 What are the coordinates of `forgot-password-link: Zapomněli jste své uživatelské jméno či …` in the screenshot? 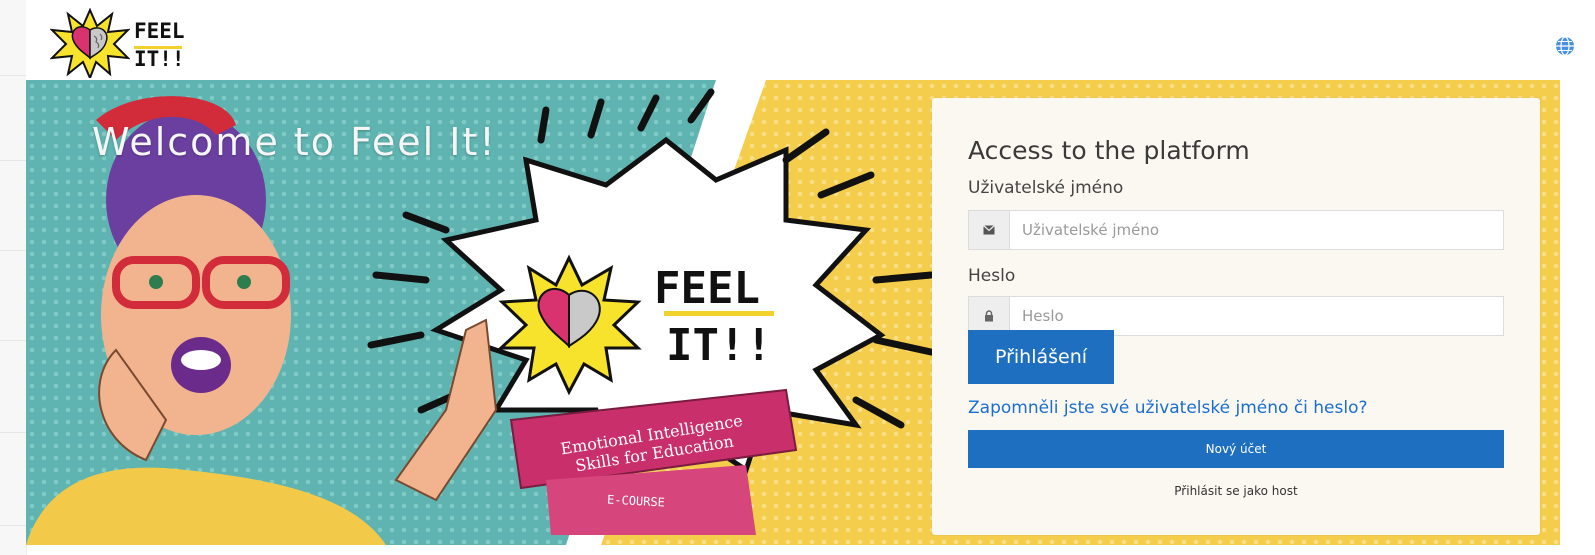 It's located at (1168, 408).